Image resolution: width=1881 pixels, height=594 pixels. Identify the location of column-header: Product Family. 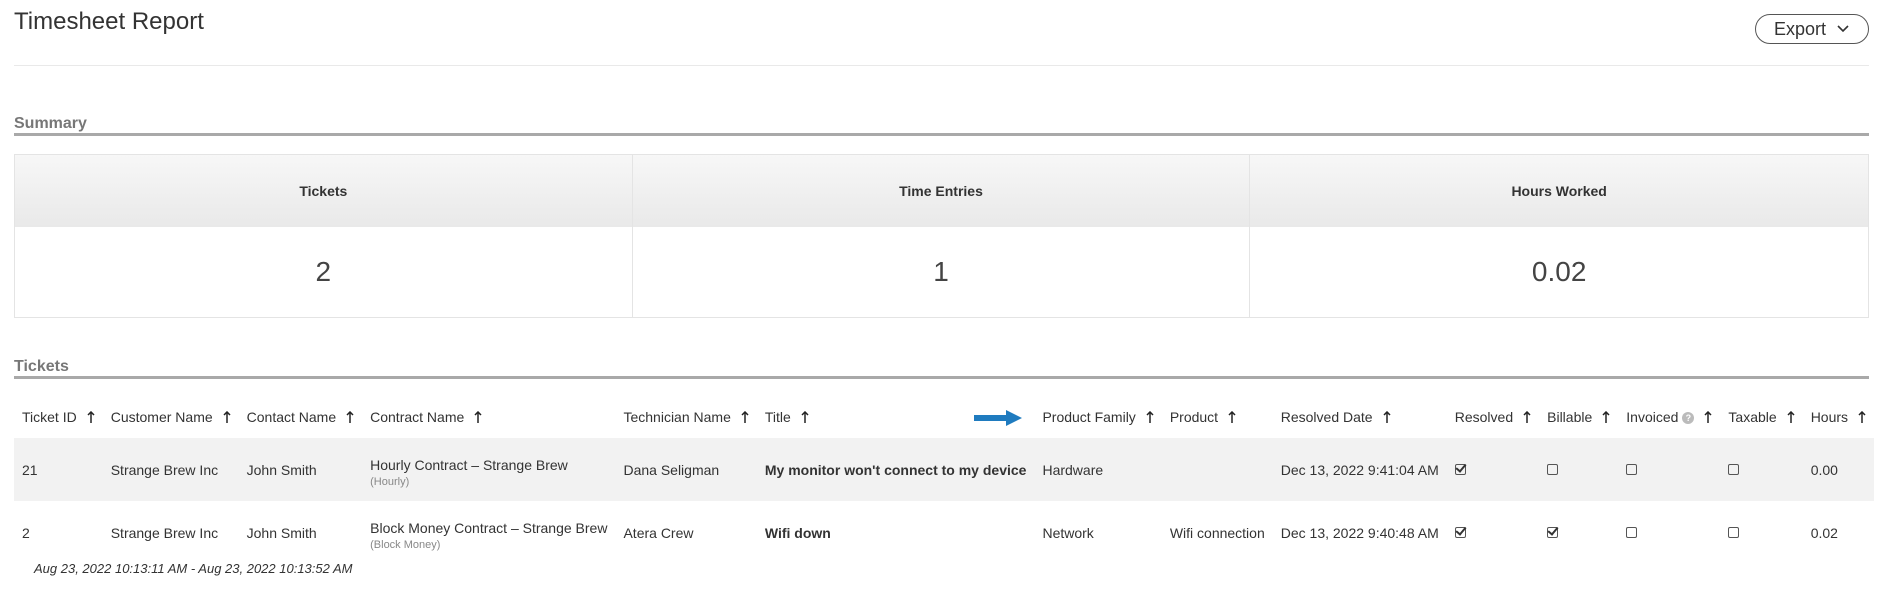
(1097, 417).